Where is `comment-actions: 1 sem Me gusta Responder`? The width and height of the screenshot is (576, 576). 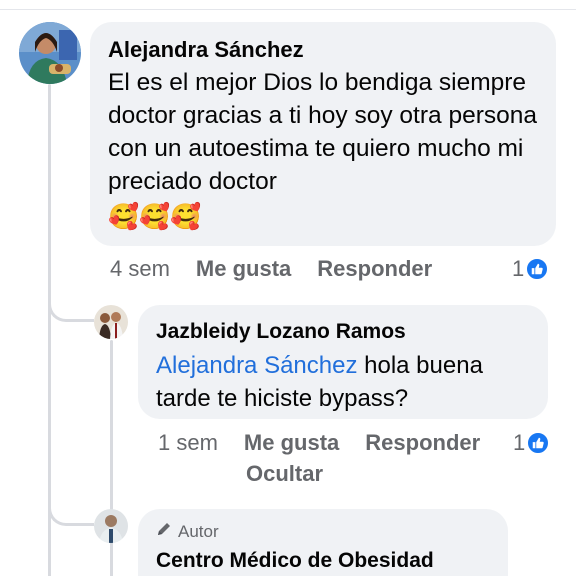 comment-actions: 1 sem Me gusta Responder is located at coordinates (319, 443).